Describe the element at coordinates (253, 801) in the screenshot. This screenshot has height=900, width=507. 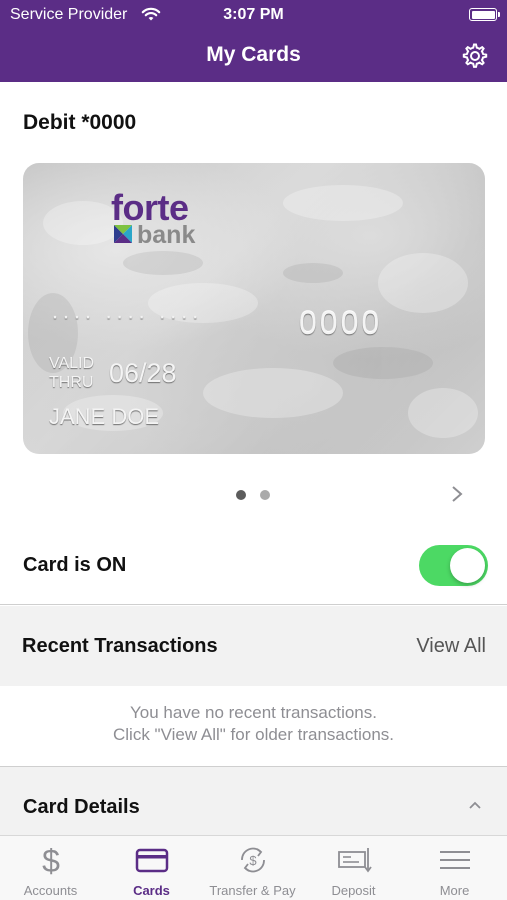
I see `card-details-header: Card Details` at that location.